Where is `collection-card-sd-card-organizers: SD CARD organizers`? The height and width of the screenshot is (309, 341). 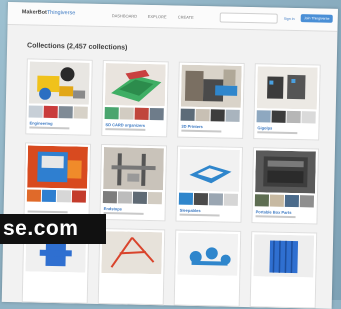
collection-card-sd-card-organizers: SD CARD organizers is located at coordinates (135, 98).